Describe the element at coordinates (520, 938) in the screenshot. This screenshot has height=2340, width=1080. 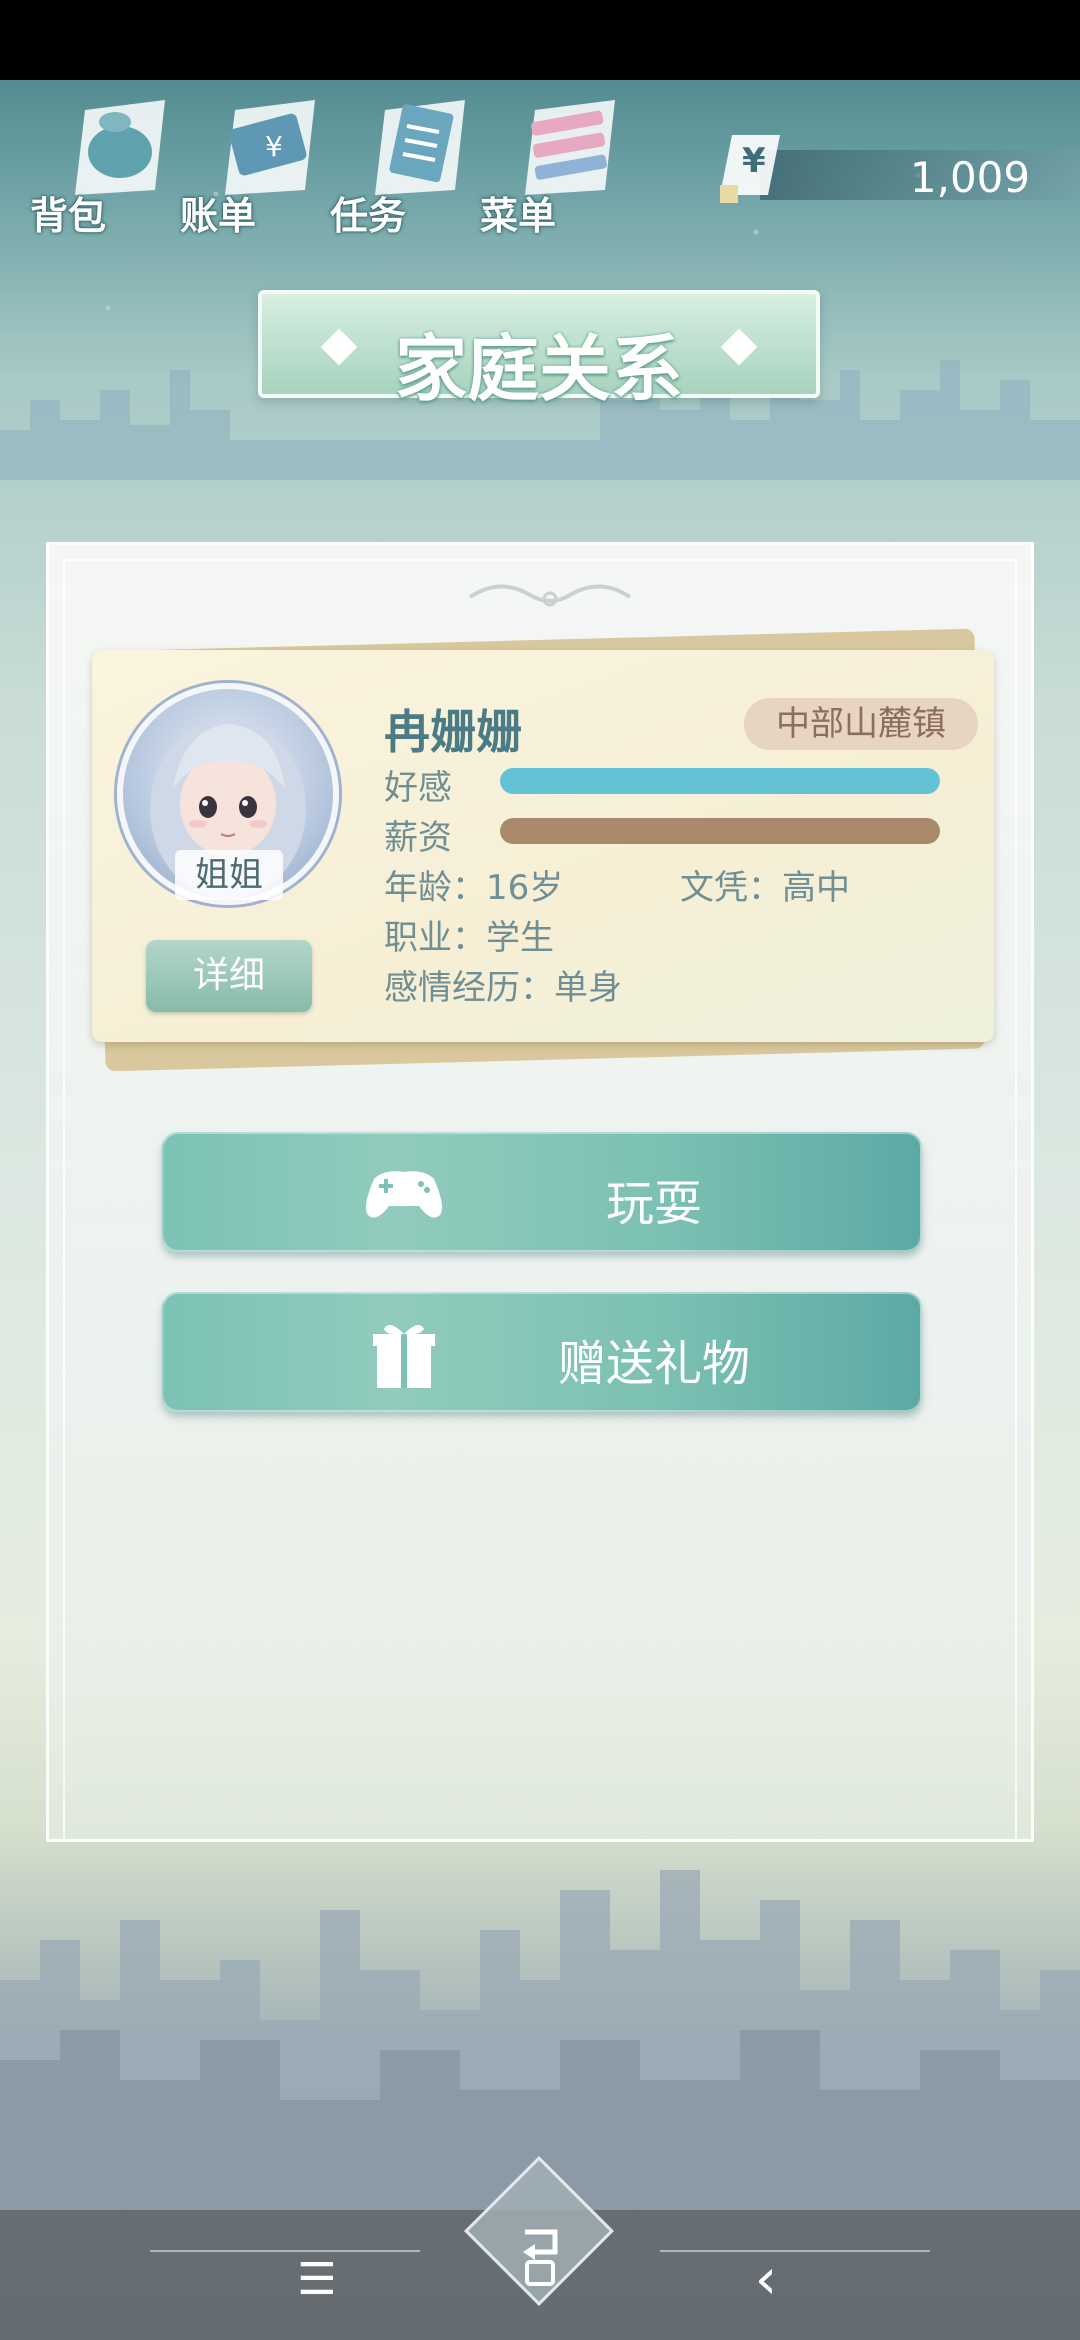
I see `job-value: 学生` at that location.